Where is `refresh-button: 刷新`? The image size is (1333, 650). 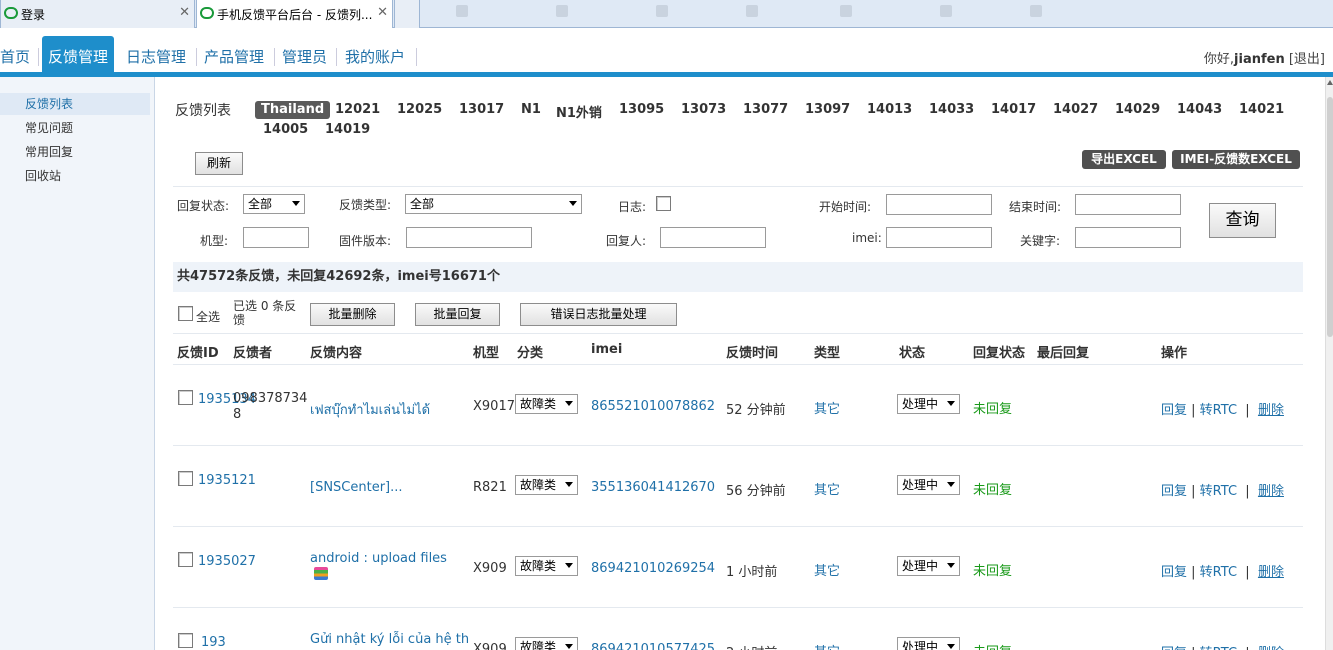
refresh-button: 刷新 is located at coordinates (219, 163).